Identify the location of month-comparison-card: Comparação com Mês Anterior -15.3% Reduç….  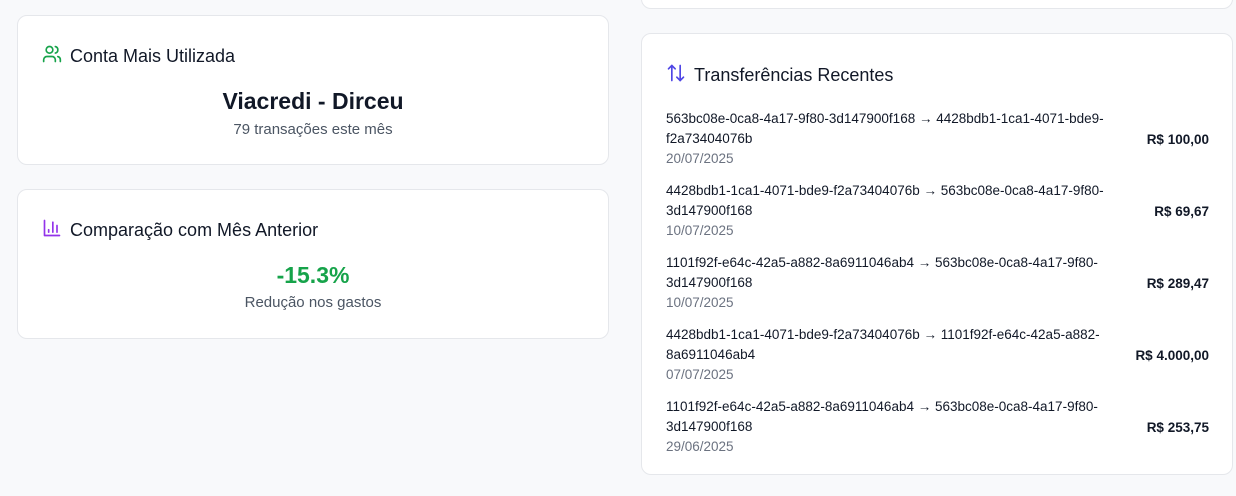
(313, 264).